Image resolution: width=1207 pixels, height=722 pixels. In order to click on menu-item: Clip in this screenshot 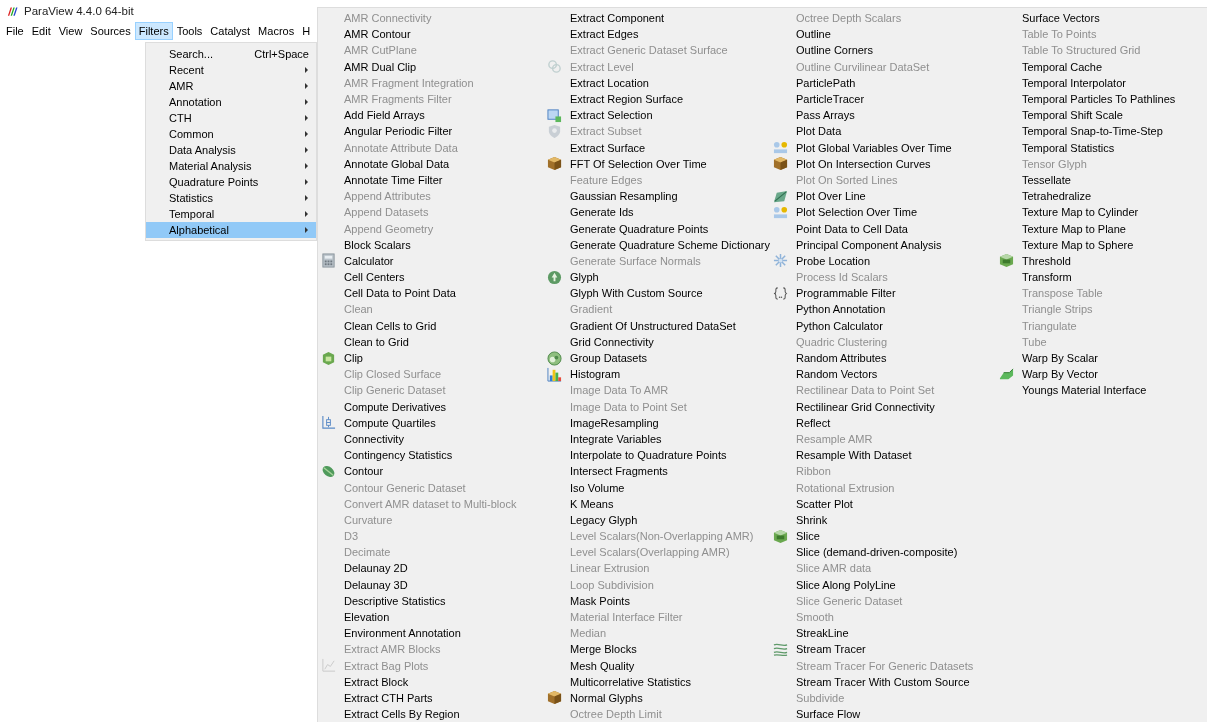, I will do `click(431, 358)`.